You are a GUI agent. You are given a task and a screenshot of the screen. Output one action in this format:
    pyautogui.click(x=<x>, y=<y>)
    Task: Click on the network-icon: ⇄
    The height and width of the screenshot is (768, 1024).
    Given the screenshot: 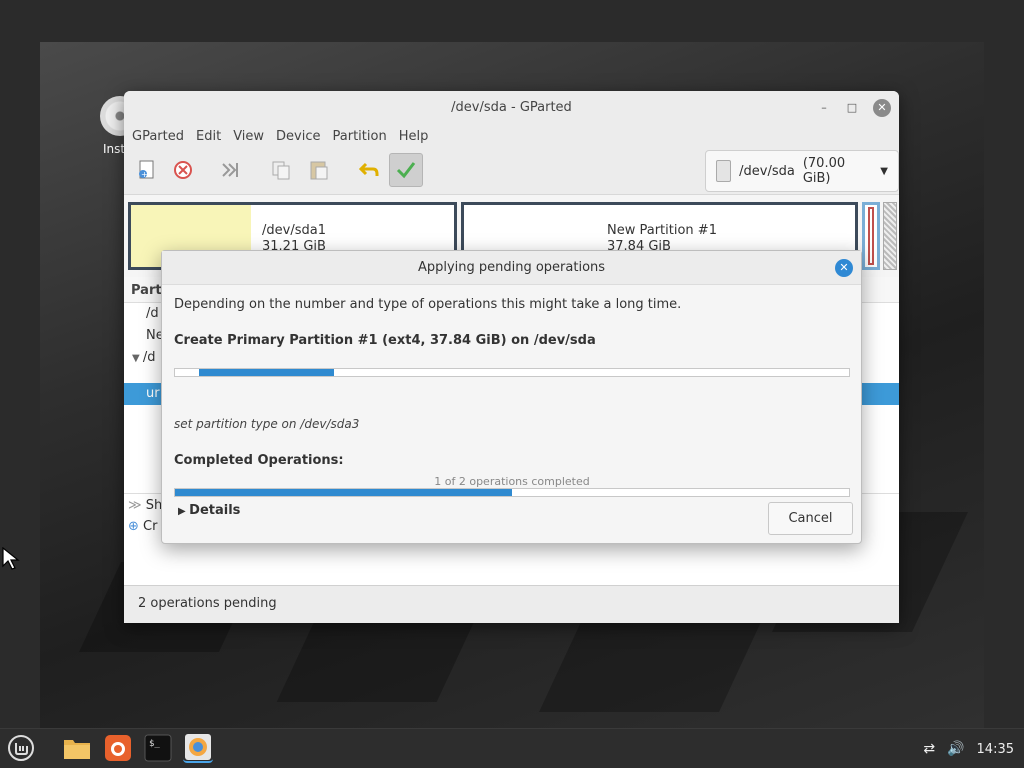 What is the action you would take?
    pyautogui.click(x=929, y=749)
    